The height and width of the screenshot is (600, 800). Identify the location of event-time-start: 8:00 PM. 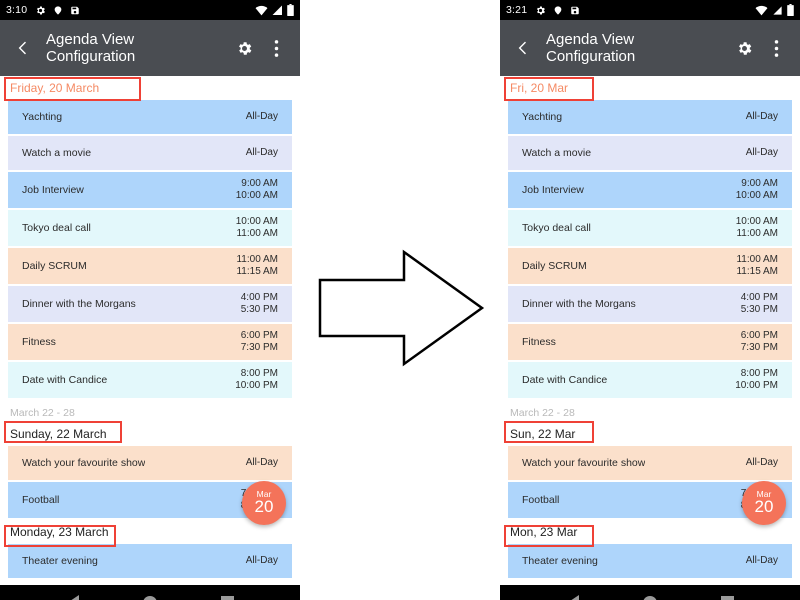
(759, 373).